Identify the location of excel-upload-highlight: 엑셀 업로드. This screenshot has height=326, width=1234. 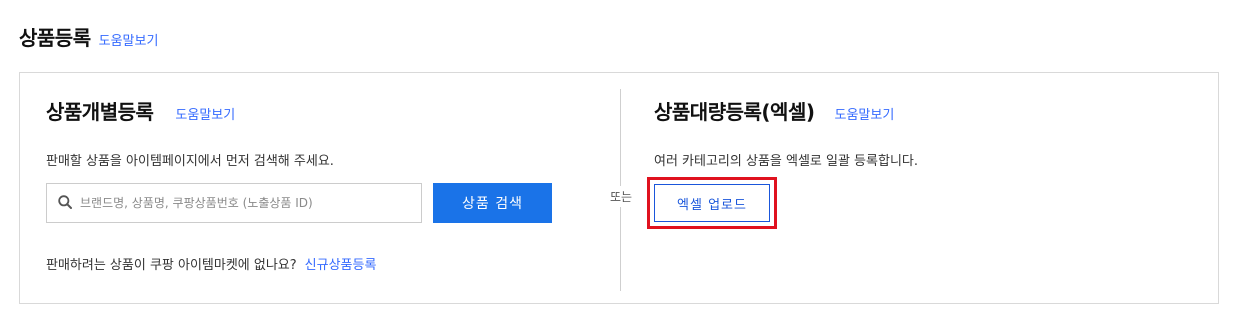
(712, 203).